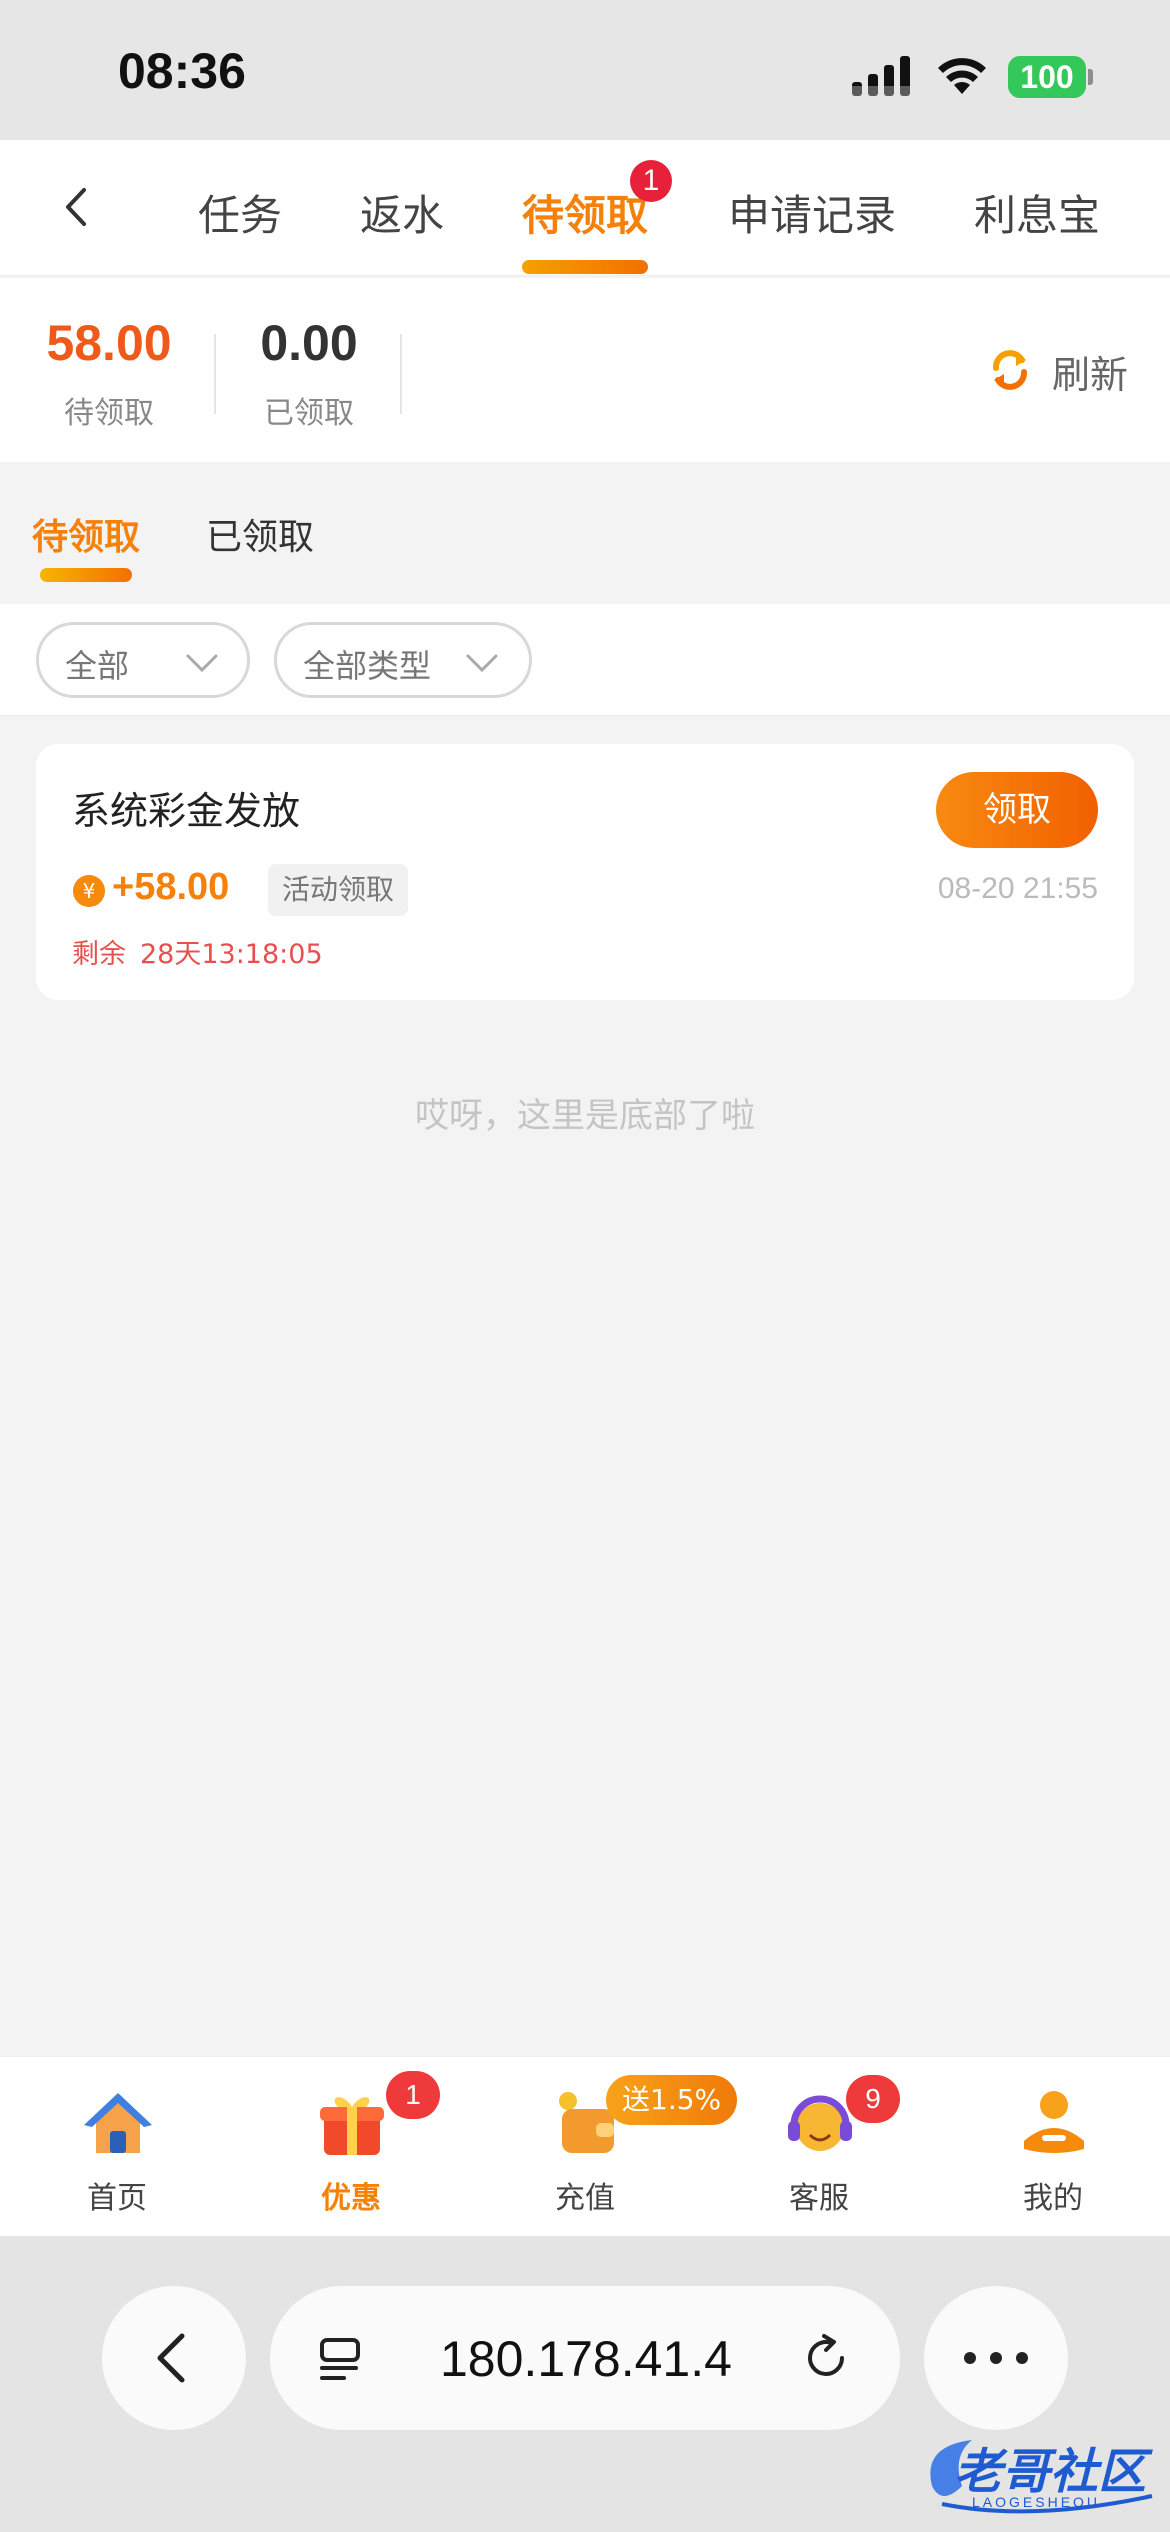  I want to click on reload-icon, so click(826, 2358).